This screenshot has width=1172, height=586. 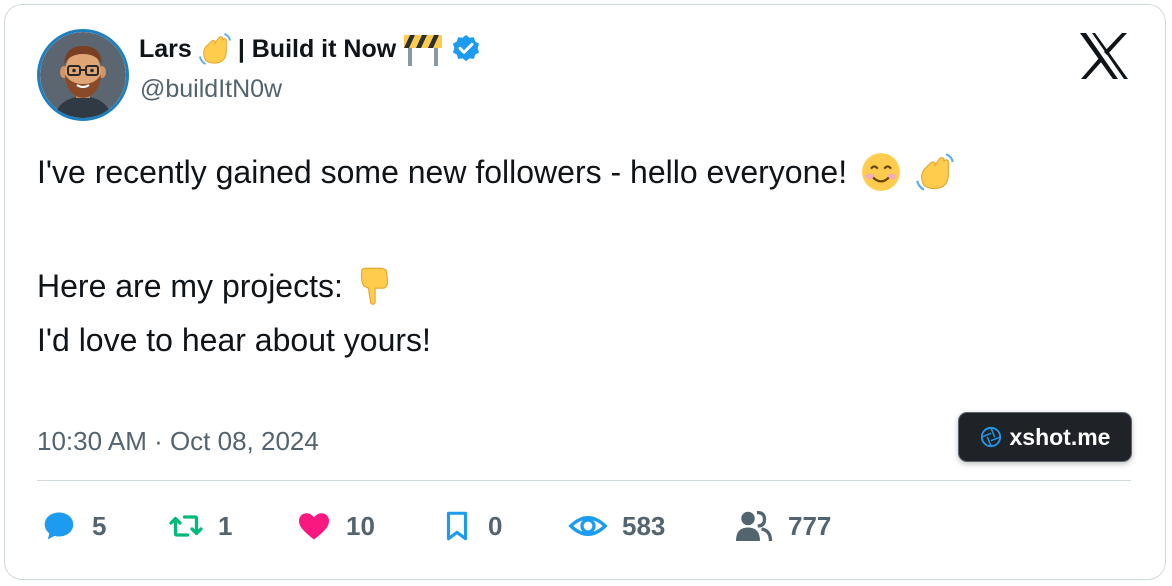 I want to click on followers-stat: 777, so click(x=782, y=526).